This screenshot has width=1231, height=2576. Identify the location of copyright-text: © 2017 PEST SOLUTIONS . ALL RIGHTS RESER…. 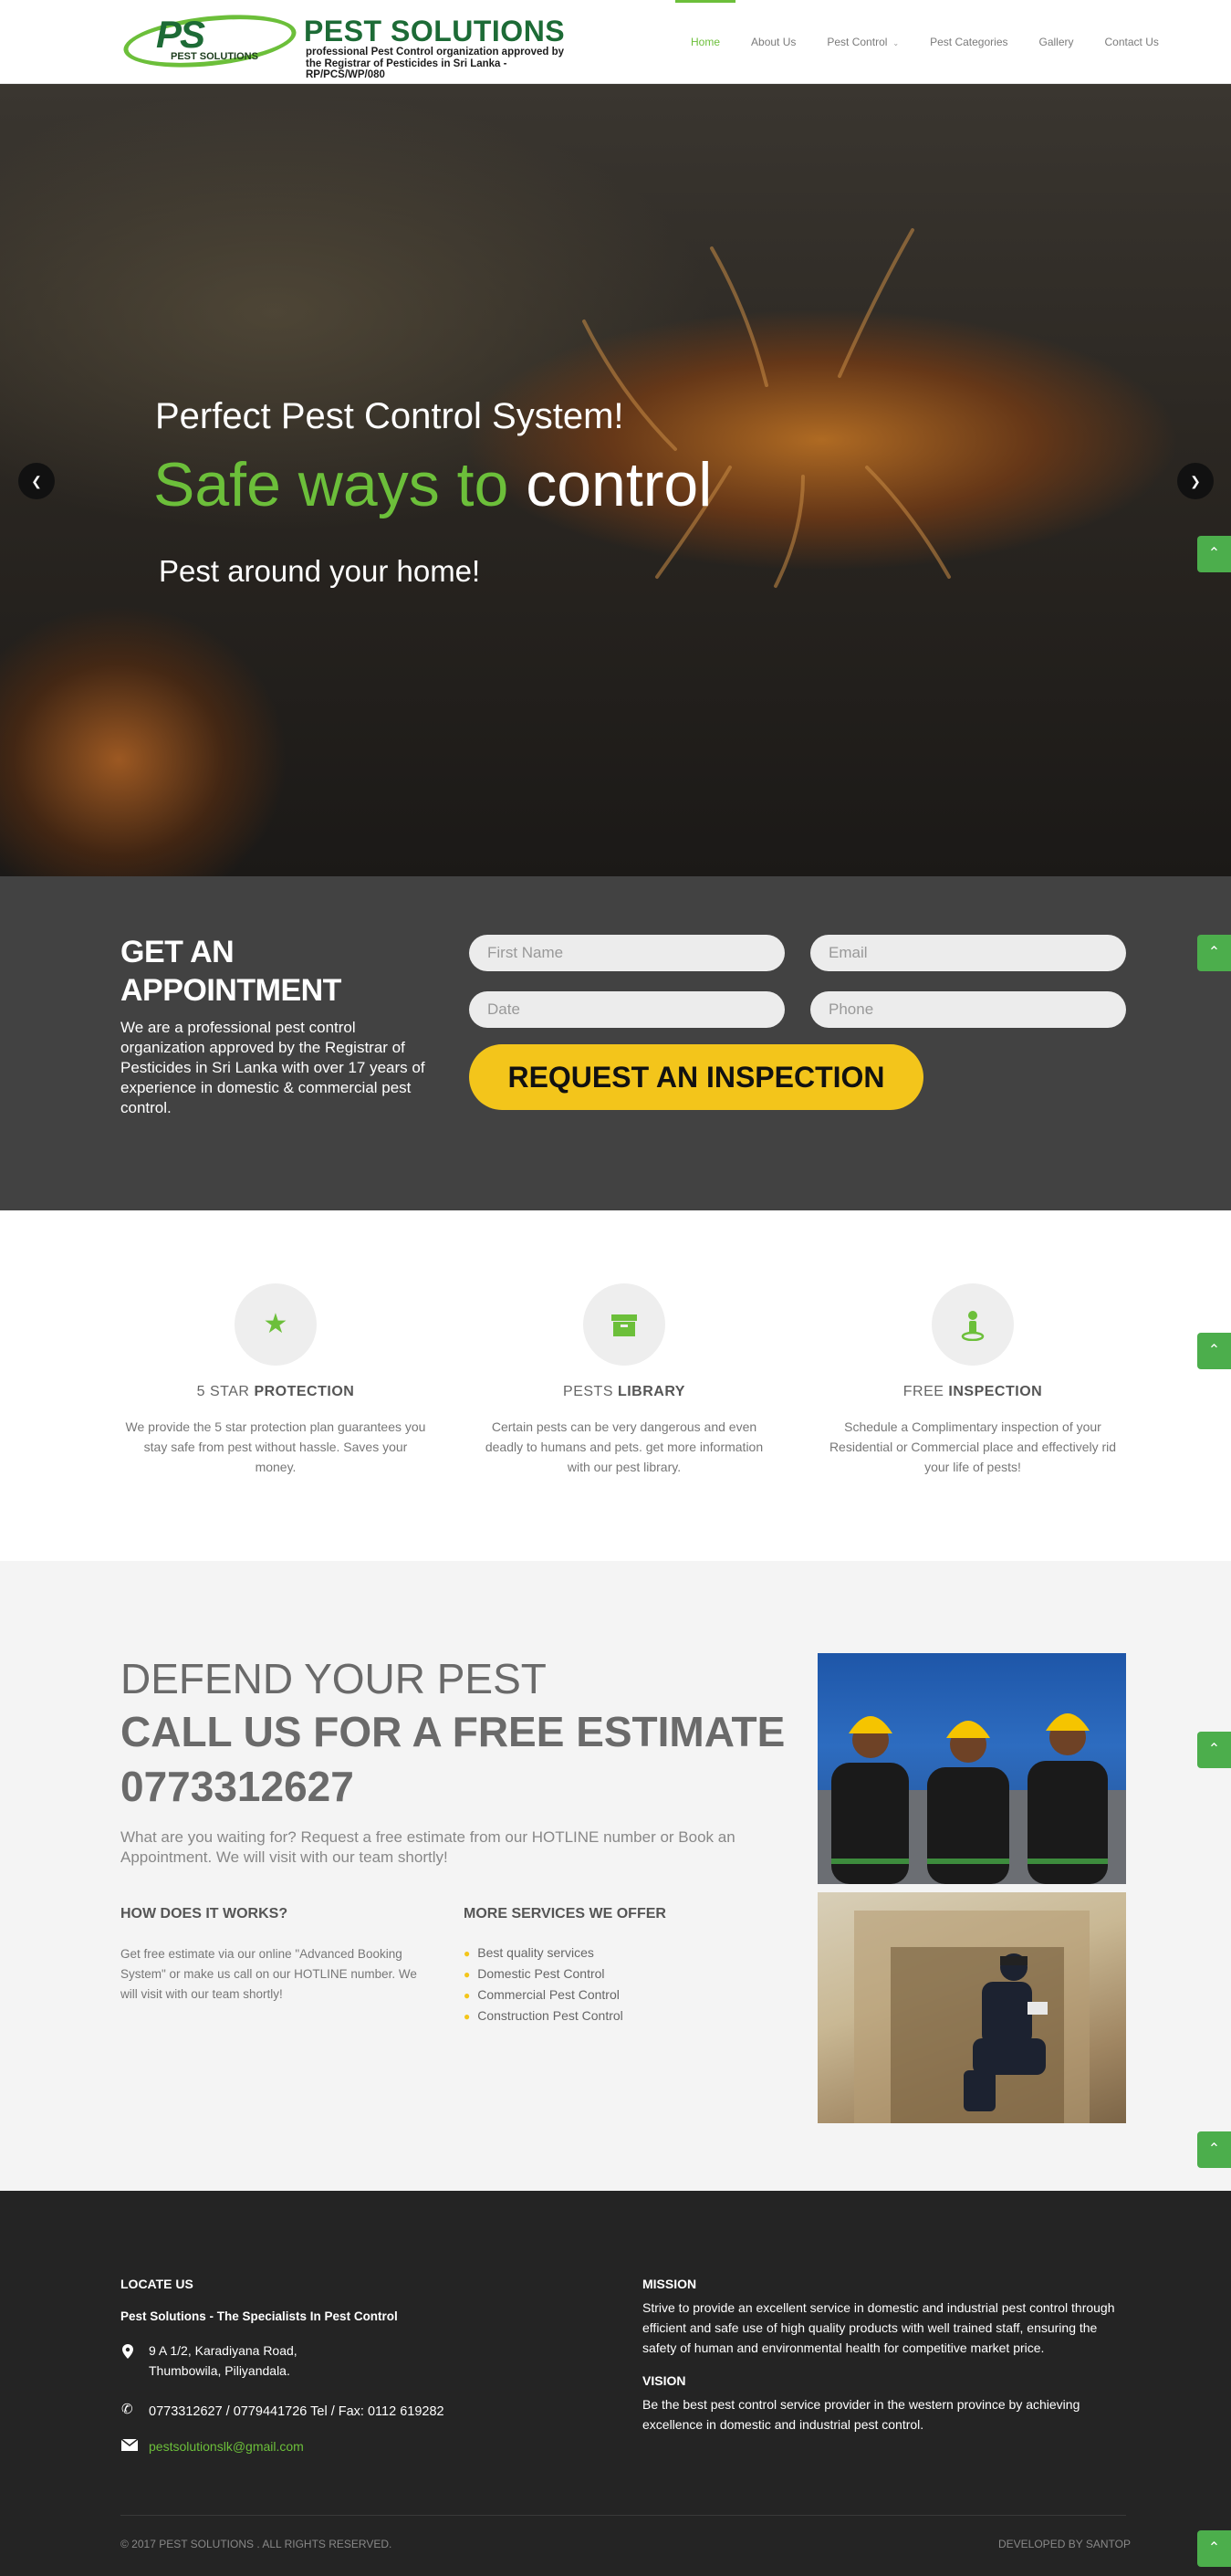
(256, 2544).